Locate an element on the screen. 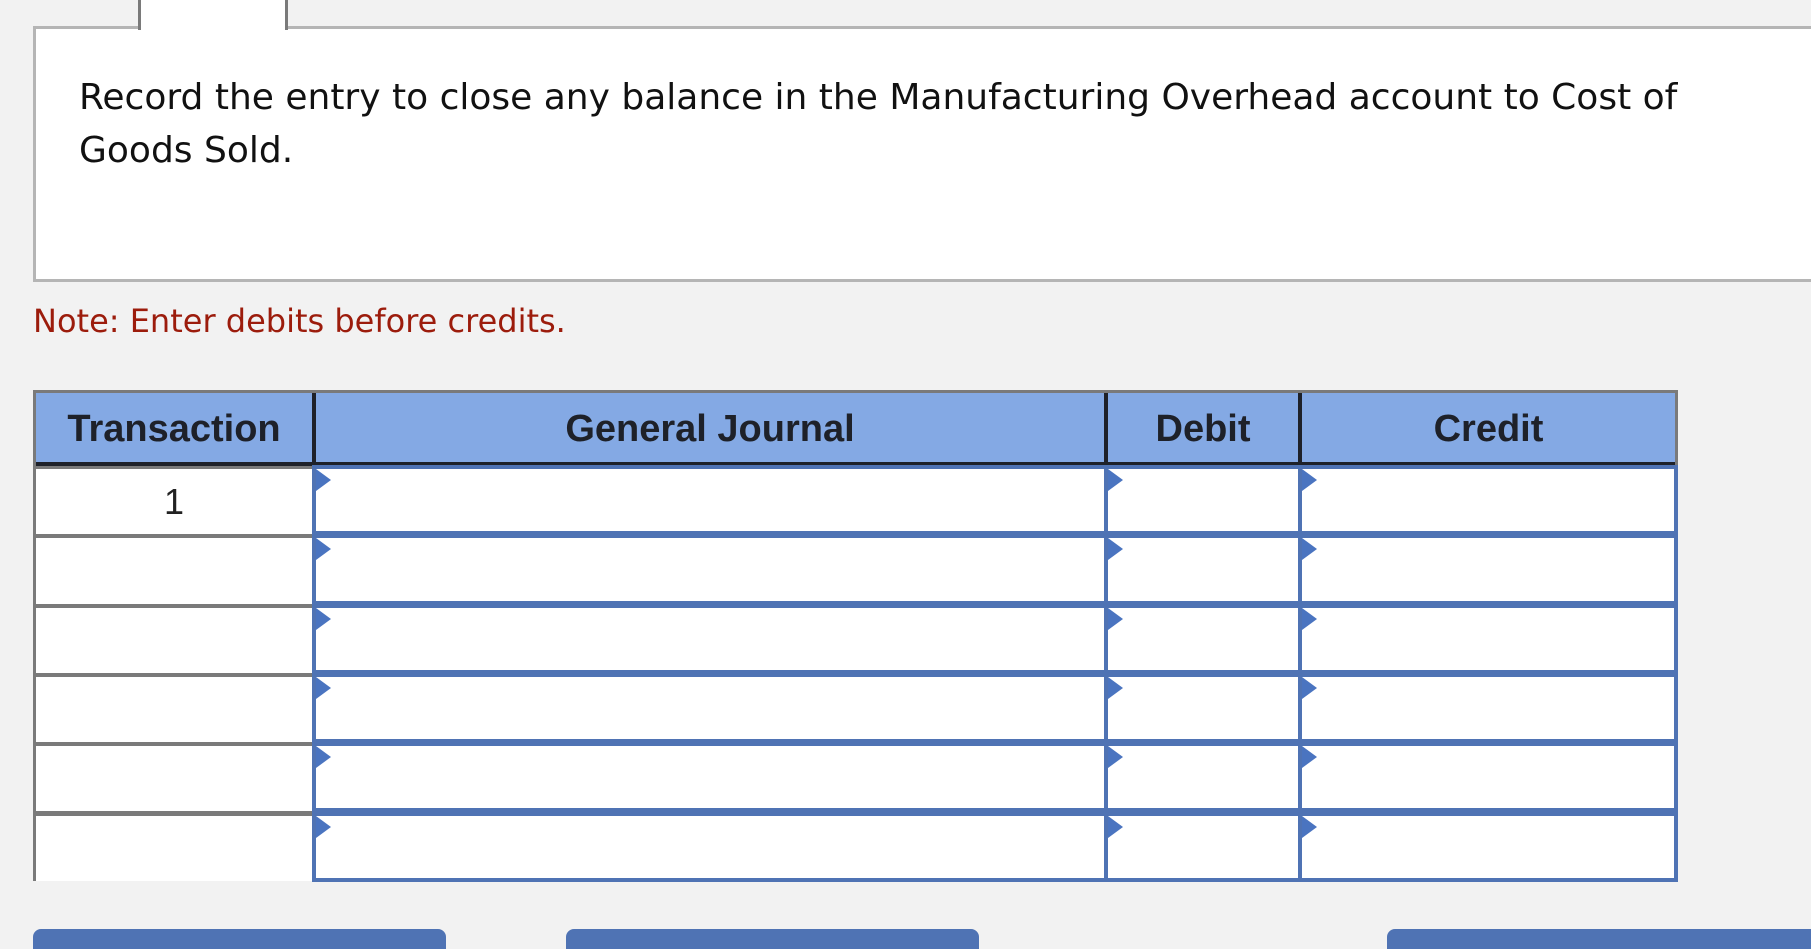 The width and height of the screenshot is (1811, 949). header-credit: Credit is located at coordinates (1488, 429).